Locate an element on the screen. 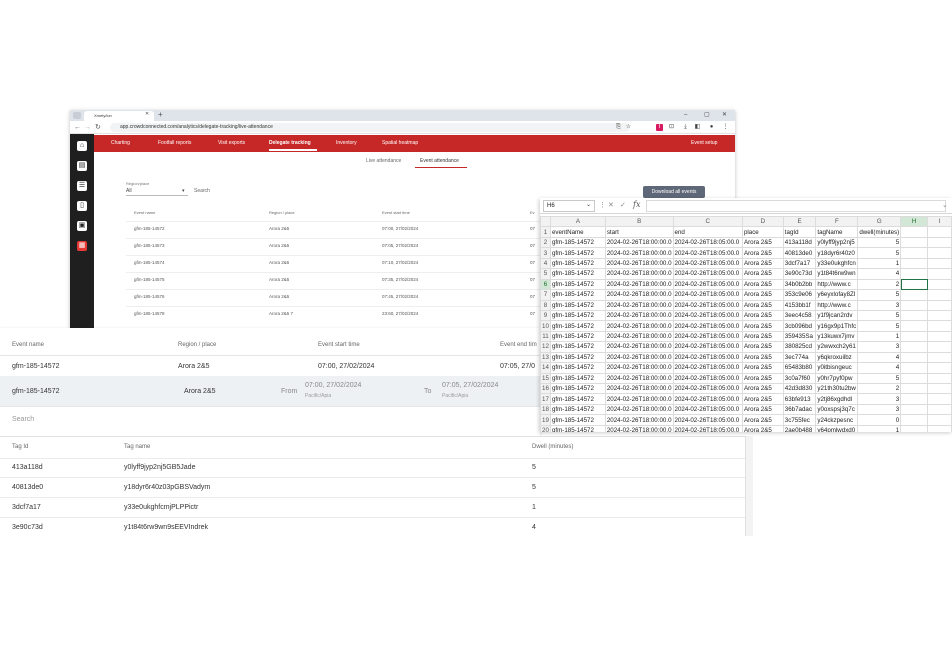  nav-event-setup: Event setup is located at coordinates (704, 143).